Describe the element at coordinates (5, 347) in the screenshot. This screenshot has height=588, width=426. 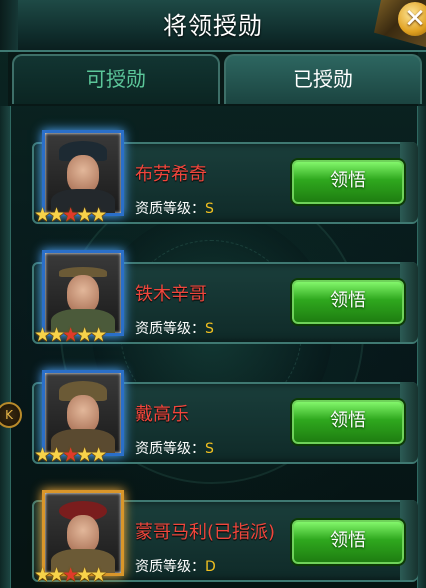
I see `side-frame-left` at that location.